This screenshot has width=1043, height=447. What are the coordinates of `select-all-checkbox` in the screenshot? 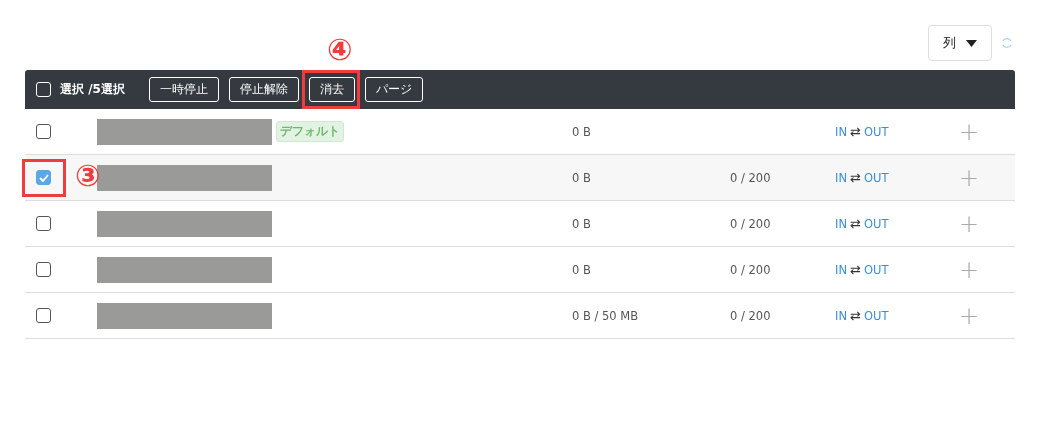 It's located at (43, 89).